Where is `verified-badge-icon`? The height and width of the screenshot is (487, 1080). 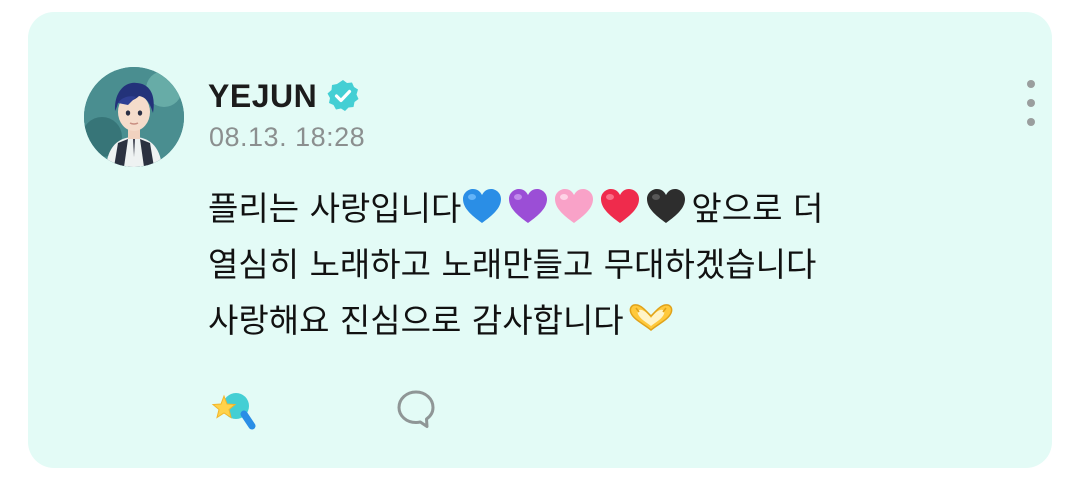 verified-badge-icon is located at coordinates (343, 95).